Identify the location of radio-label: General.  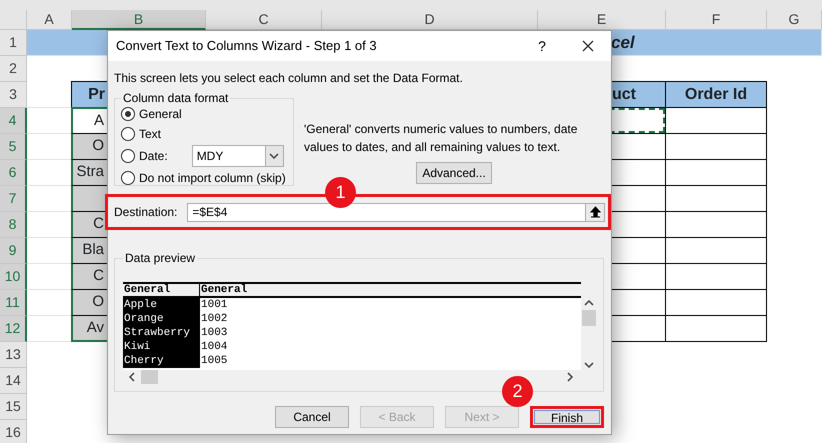
(160, 114).